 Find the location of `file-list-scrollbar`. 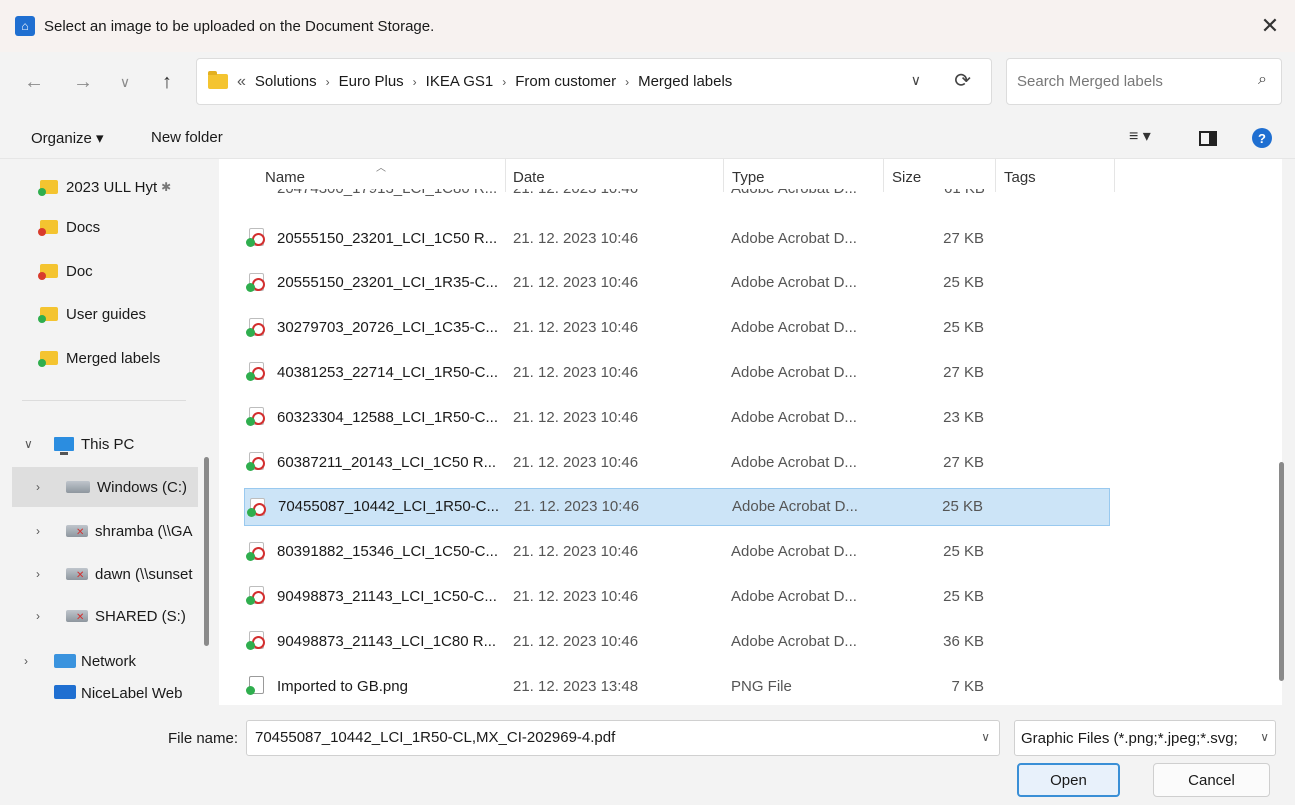

file-list-scrollbar is located at coordinates (1281, 571).